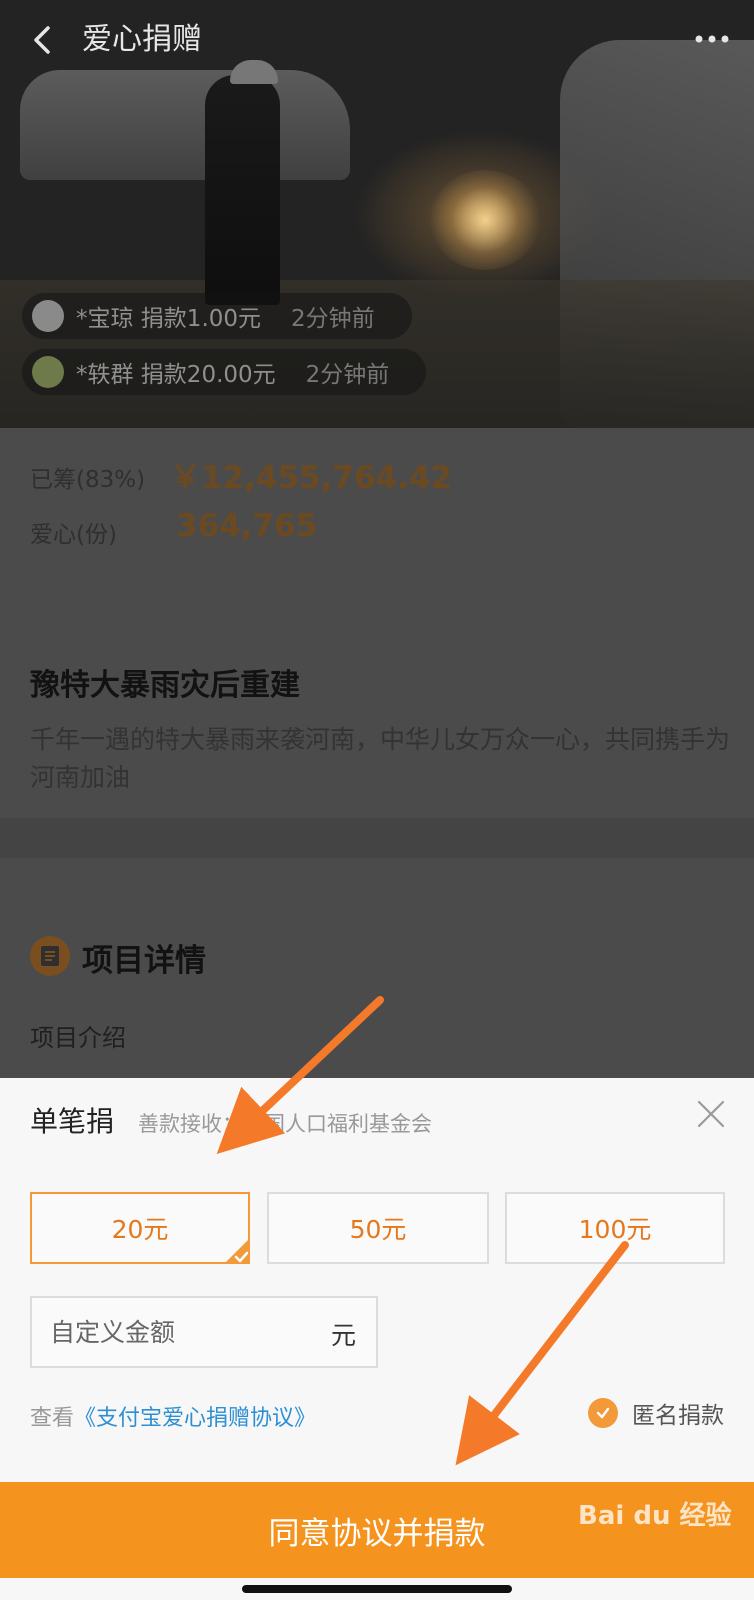 The width and height of the screenshot is (754, 1600). What do you see at coordinates (655, 1516) in the screenshot?
I see `watermark: Bai du 经验` at bounding box center [655, 1516].